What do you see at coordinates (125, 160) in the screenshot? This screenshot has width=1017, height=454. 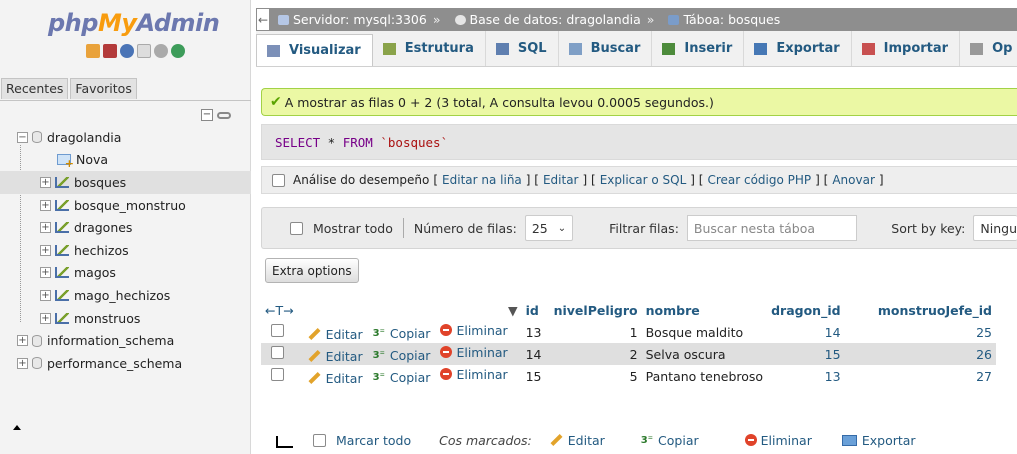 I see `tree-item: Nova` at bounding box center [125, 160].